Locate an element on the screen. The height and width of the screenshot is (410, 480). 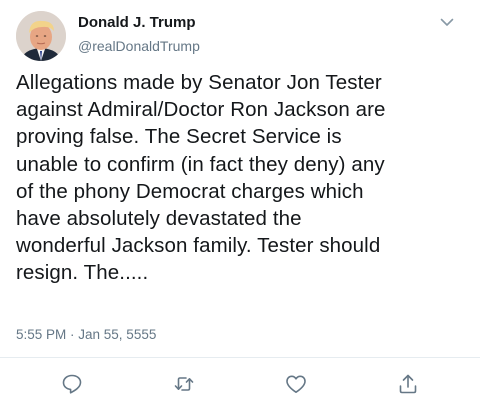
divider is located at coordinates (240, 357).